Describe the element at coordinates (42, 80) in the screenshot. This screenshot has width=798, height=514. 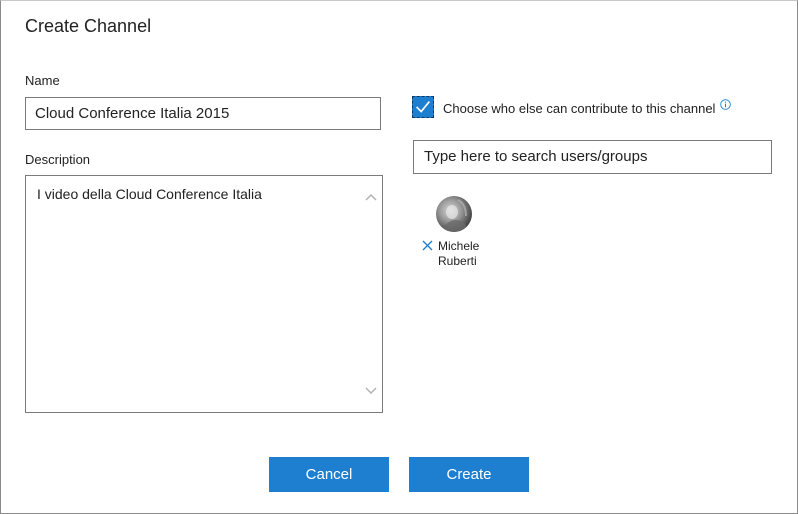
I see `name-label: Name` at that location.